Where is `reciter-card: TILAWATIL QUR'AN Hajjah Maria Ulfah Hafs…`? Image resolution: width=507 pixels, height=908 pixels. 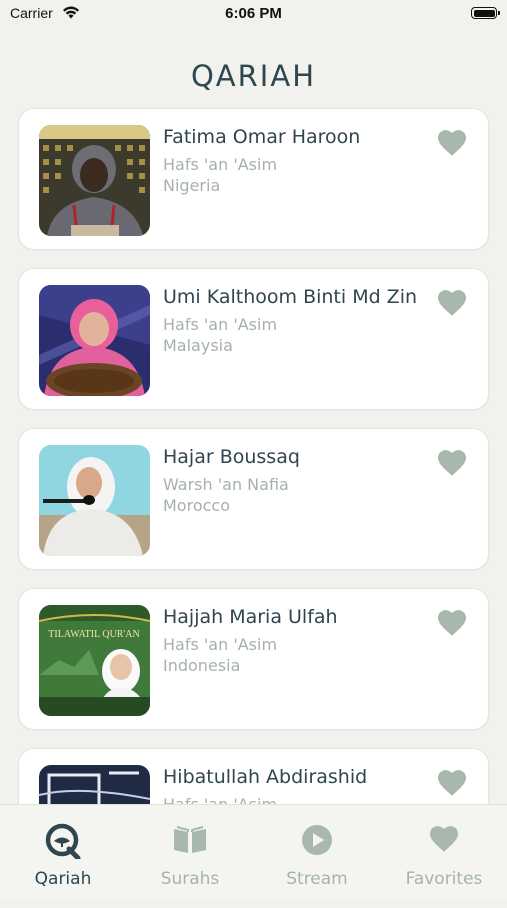
reciter-card: TILAWATIL QUR'AN Hajjah Maria Ulfah Hafs… is located at coordinates (253, 659).